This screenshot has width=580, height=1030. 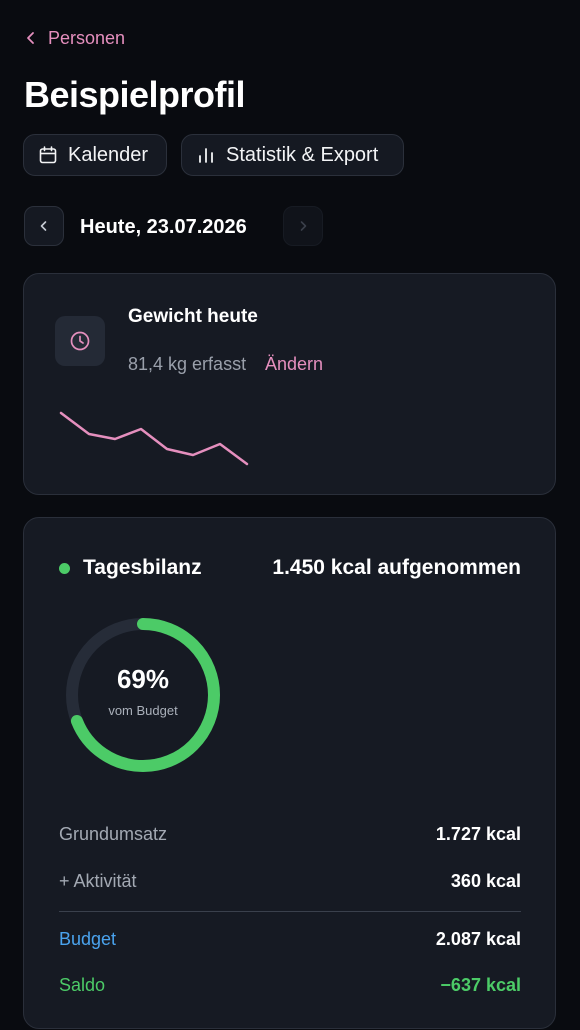 I want to click on calendar-button-label: Kalender, so click(x=108, y=154).